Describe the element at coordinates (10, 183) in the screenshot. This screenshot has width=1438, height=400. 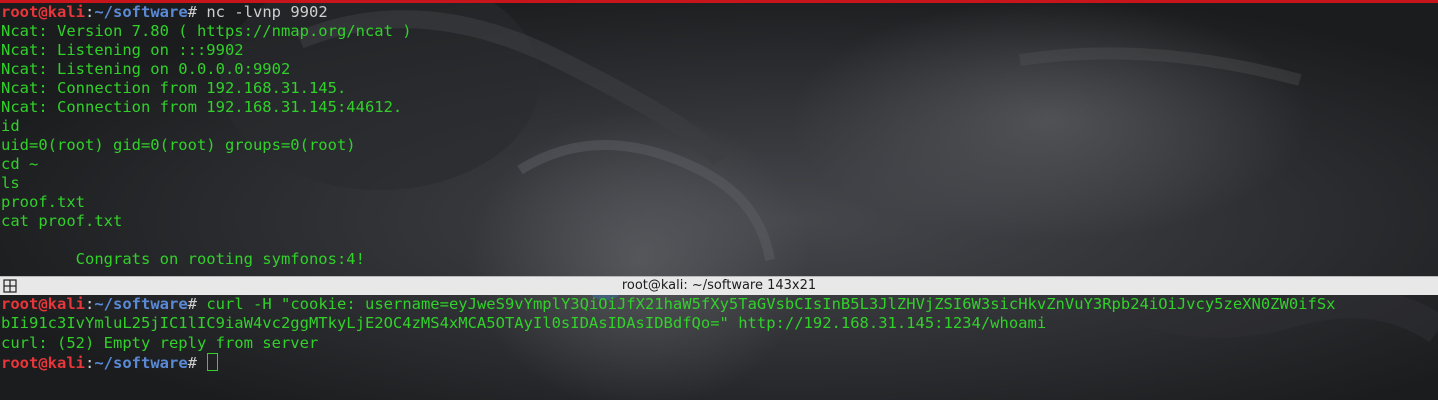
I see `output-line: ls` at that location.